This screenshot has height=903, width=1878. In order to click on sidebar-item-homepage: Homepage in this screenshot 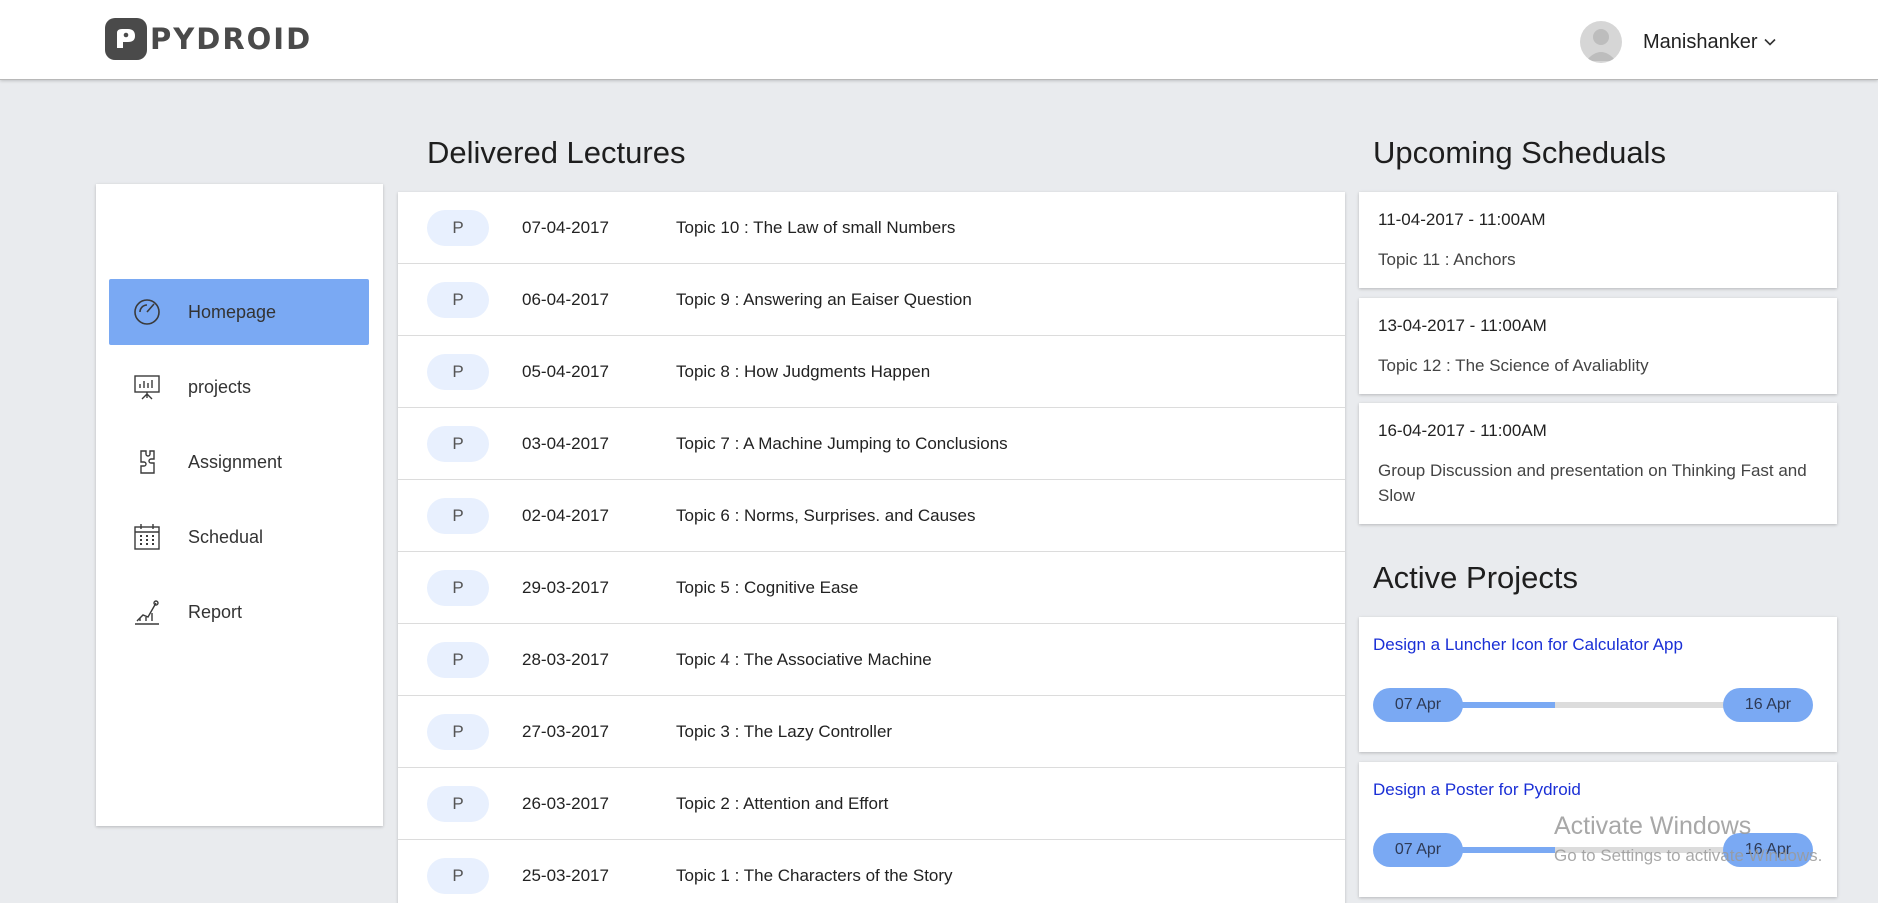, I will do `click(239, 312)`.